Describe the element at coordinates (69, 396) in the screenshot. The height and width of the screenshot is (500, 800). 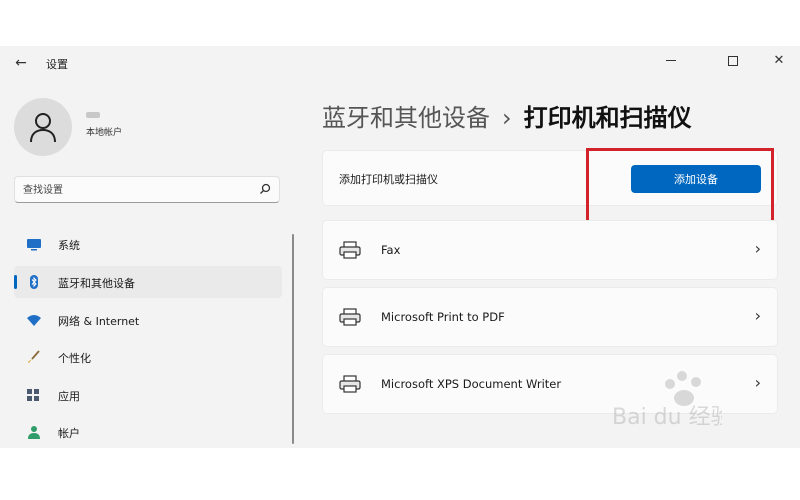
I see `sidebar-item-label: 应用` at that location.